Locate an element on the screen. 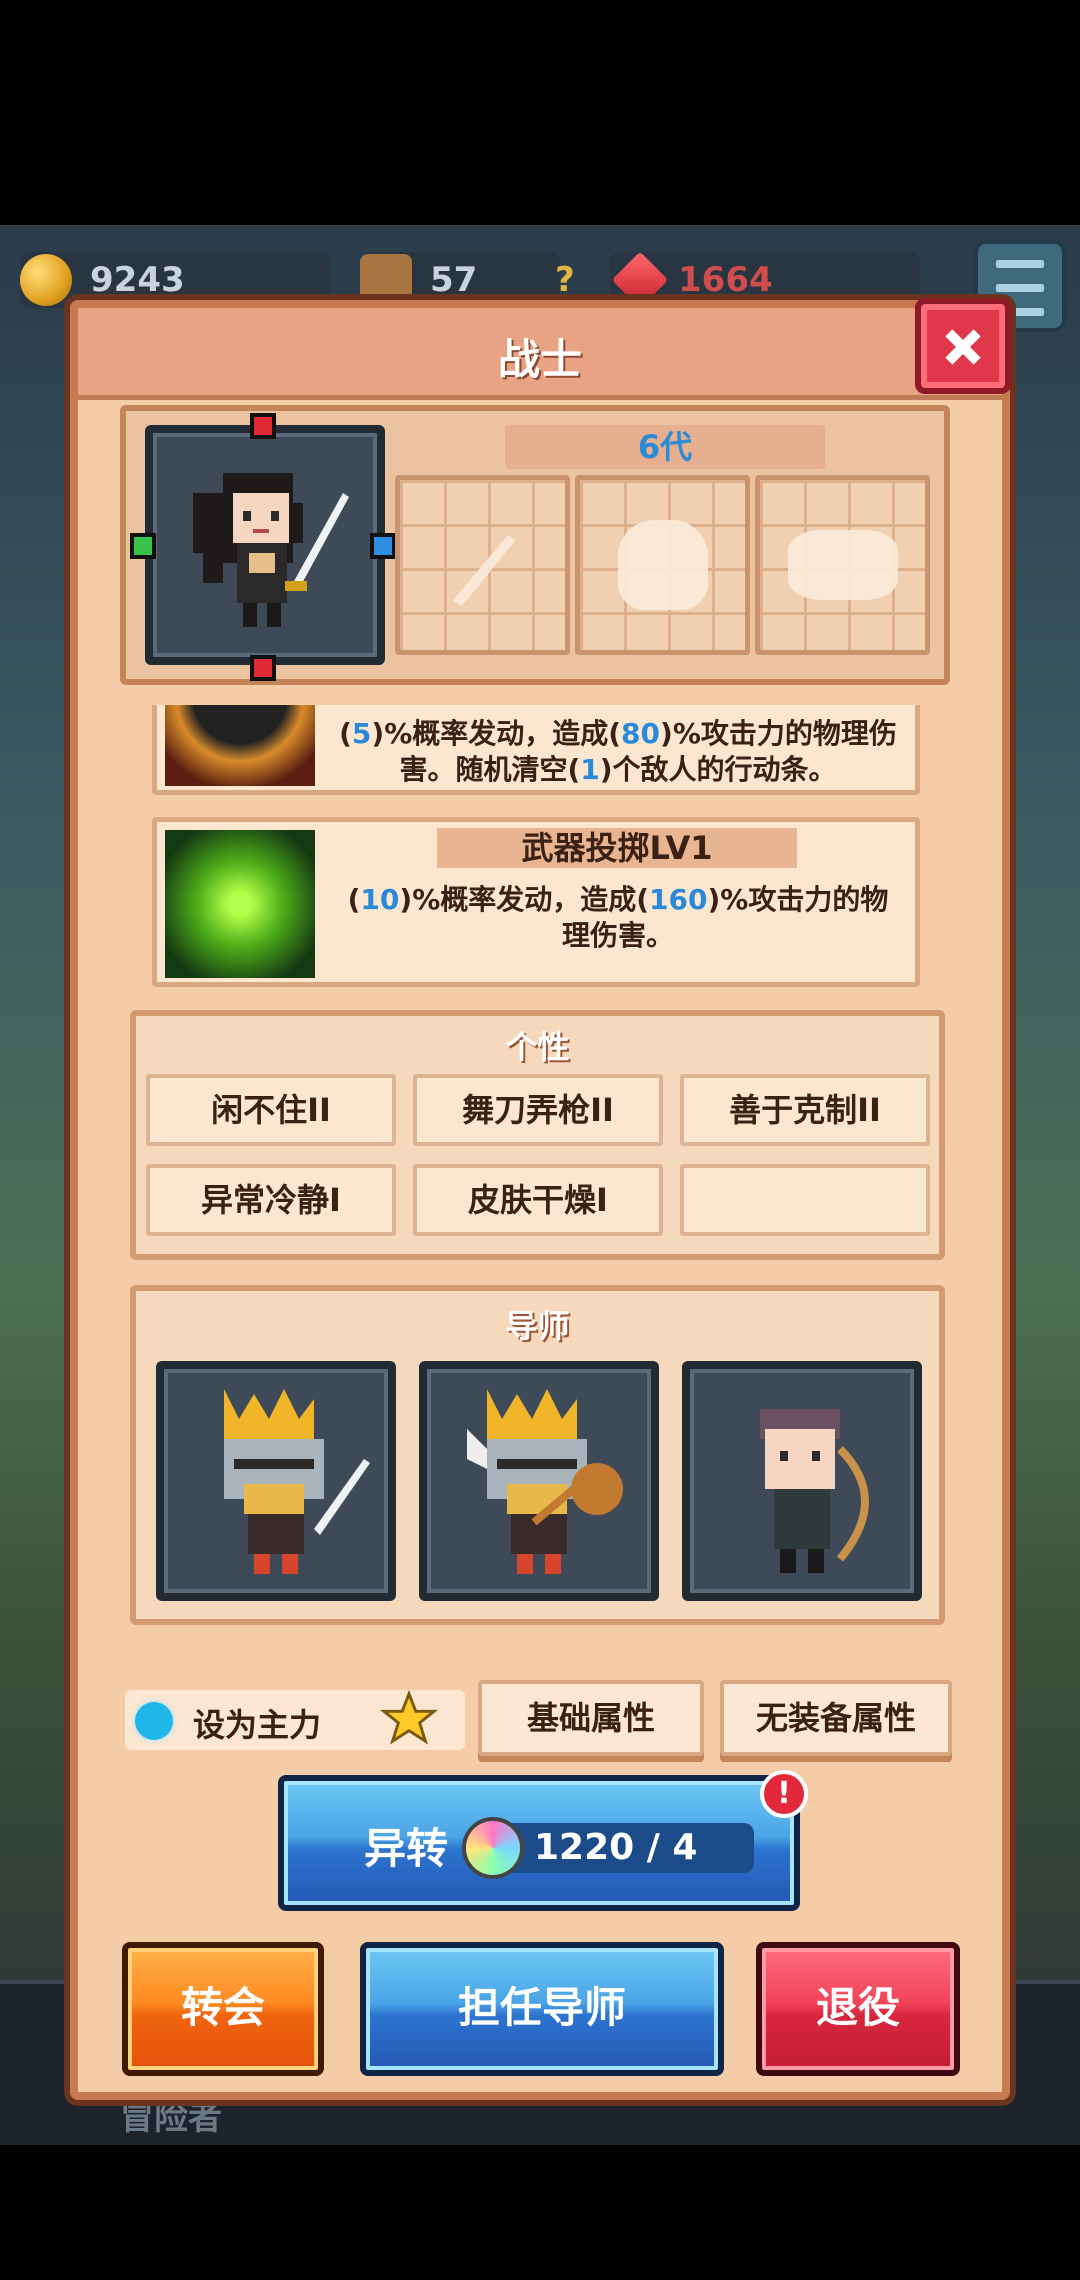 The width and height of the screenshot is (1080, 2280). trait-item: 异常冷静I is located at coordinates (271, 1200).